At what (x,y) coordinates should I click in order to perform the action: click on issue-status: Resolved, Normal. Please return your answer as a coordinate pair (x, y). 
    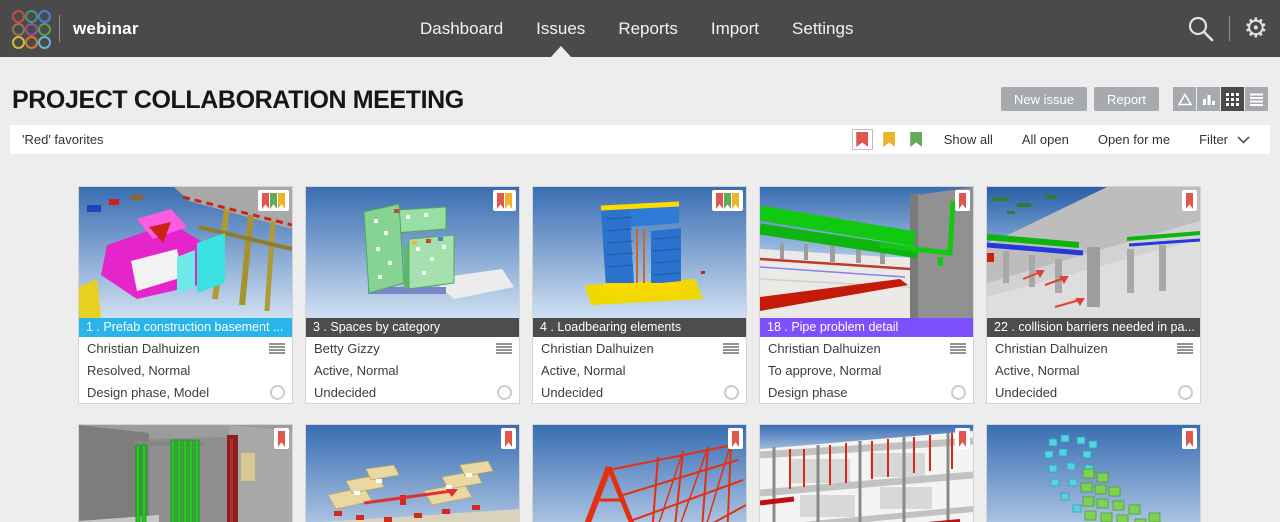
    Looking at the image, I should click on (139, 370).